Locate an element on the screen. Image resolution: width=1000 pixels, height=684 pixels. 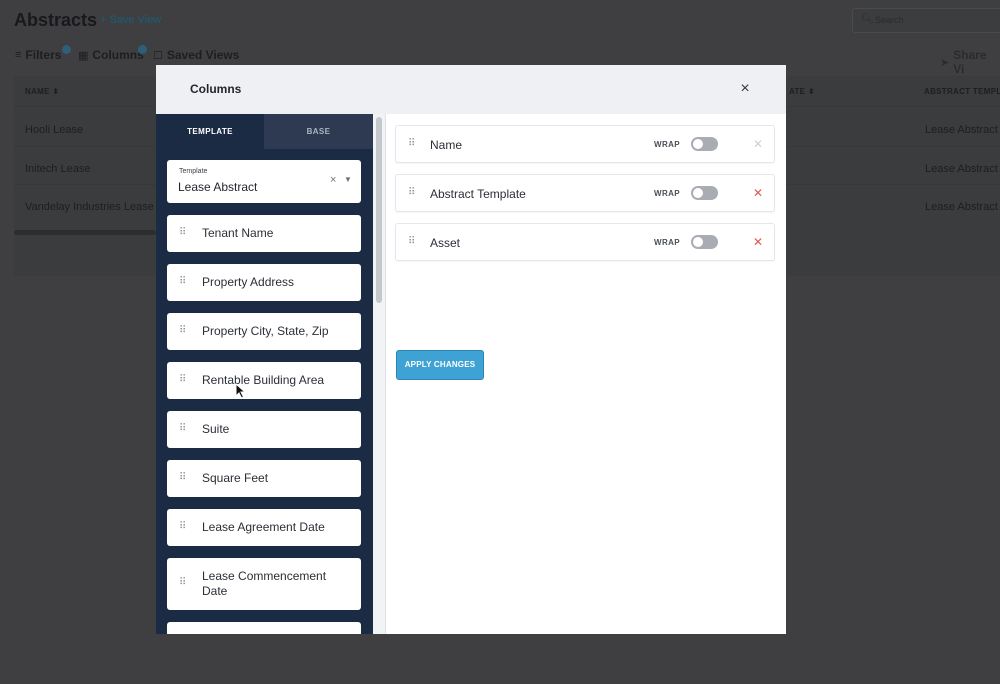
table-cell-name: Vandelay Industries Lease is located at coordinates (89, 207).